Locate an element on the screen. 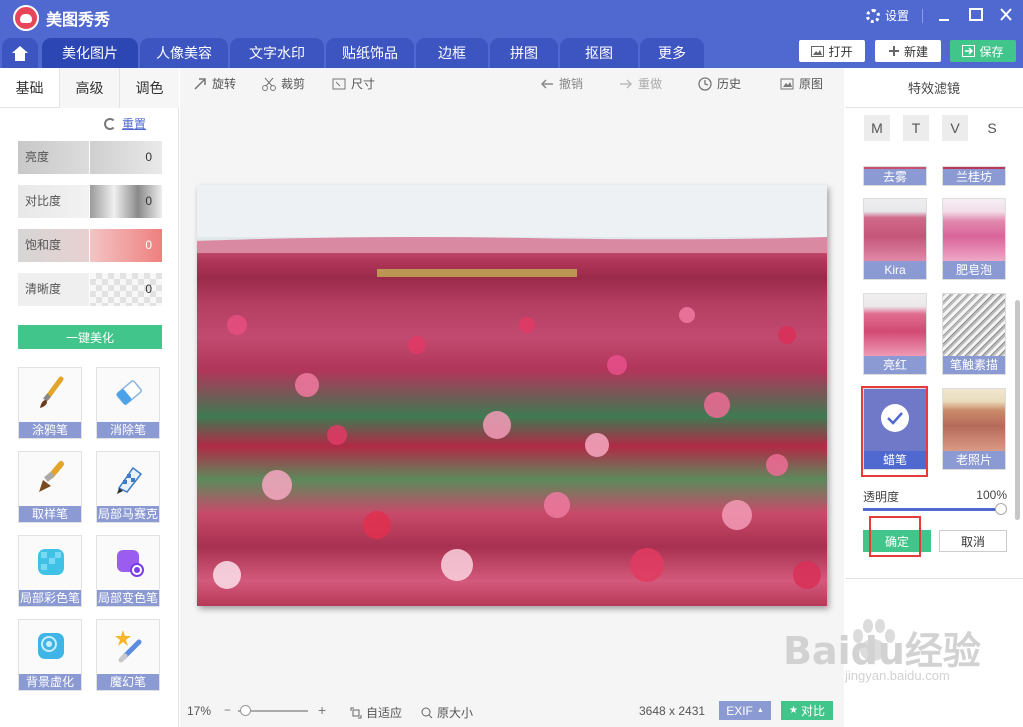 The height and width of the screenshot is (727, 1023). redo-label: 重做 is located at coordinates (650, 84).